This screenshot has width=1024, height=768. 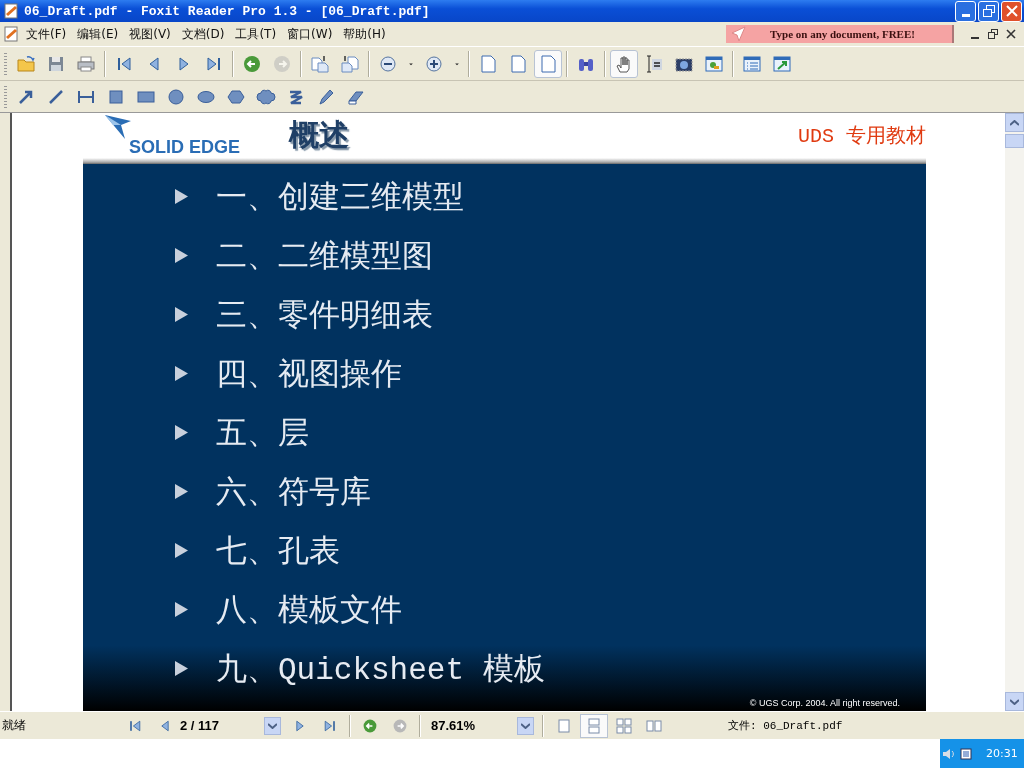 What do you see at coordinates (340, 198) in the screenshot?
I see `outline-item: 一、创建三维模型` at bounding box center [340, 198].